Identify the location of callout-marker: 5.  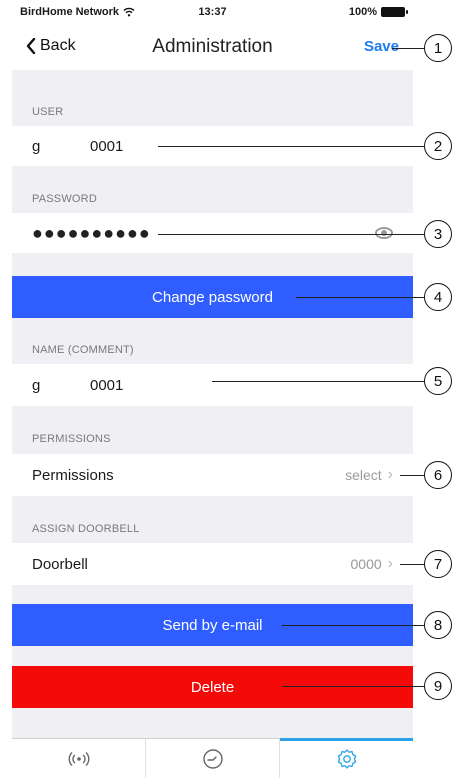
(438, 381).